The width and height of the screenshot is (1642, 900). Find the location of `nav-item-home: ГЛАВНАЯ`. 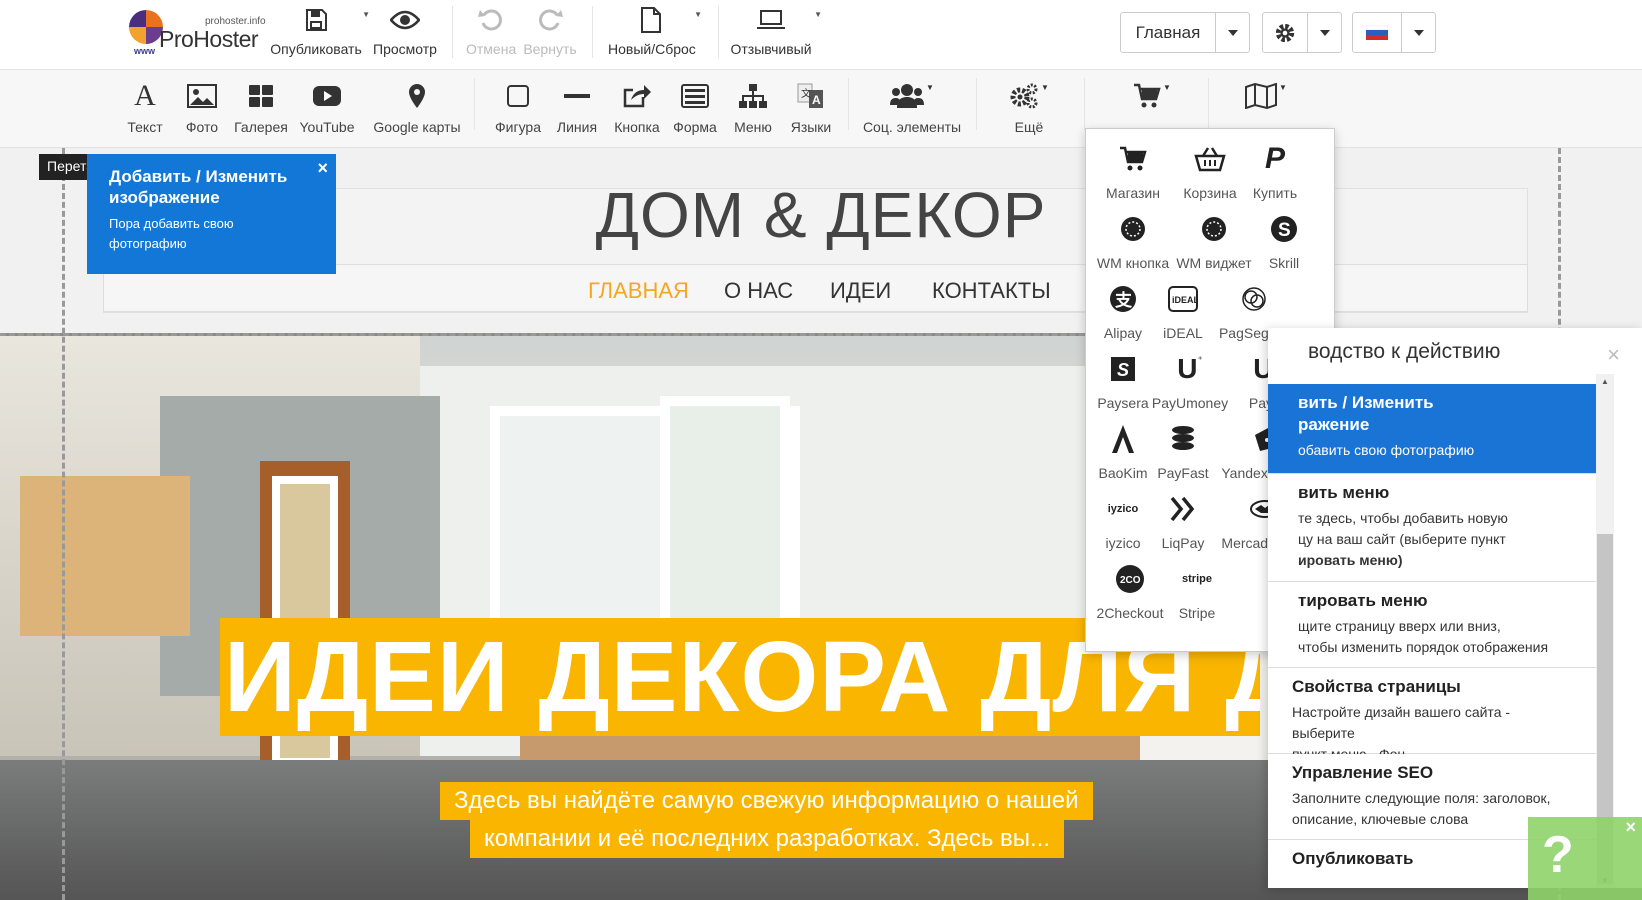

nav-item-home: ГЛАВНАЯ is located at coordinates (638, 291).